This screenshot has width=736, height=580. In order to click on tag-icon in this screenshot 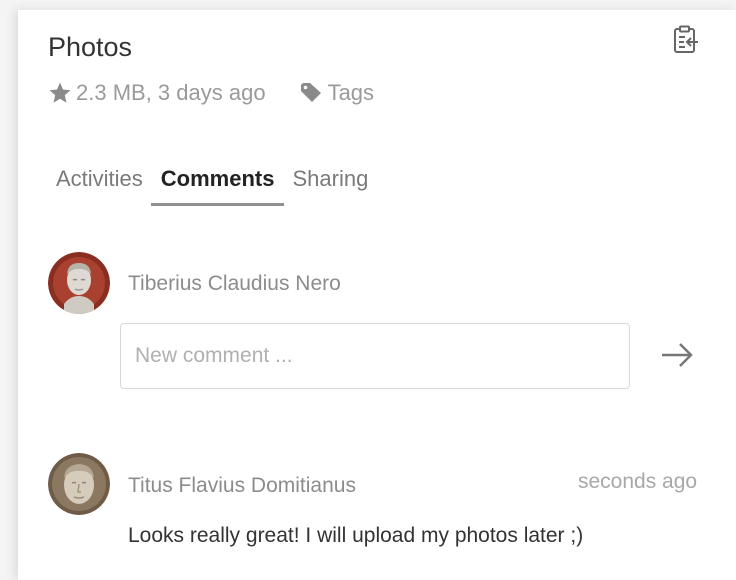, I will do `click(312, 93)`.